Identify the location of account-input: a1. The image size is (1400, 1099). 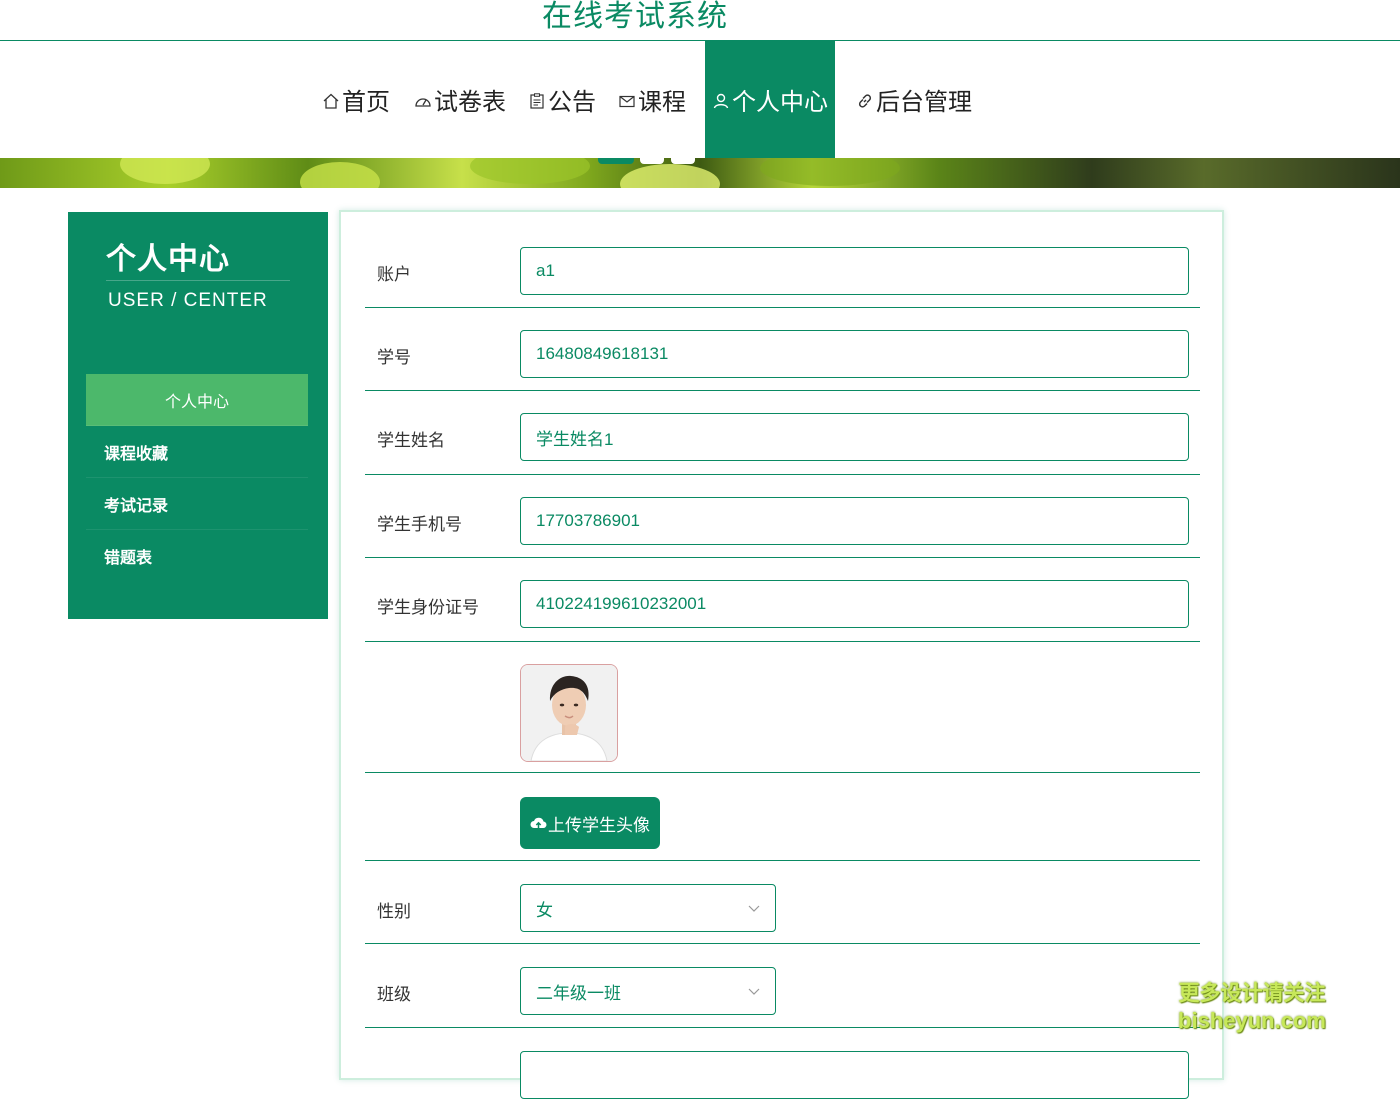
(854, 271).